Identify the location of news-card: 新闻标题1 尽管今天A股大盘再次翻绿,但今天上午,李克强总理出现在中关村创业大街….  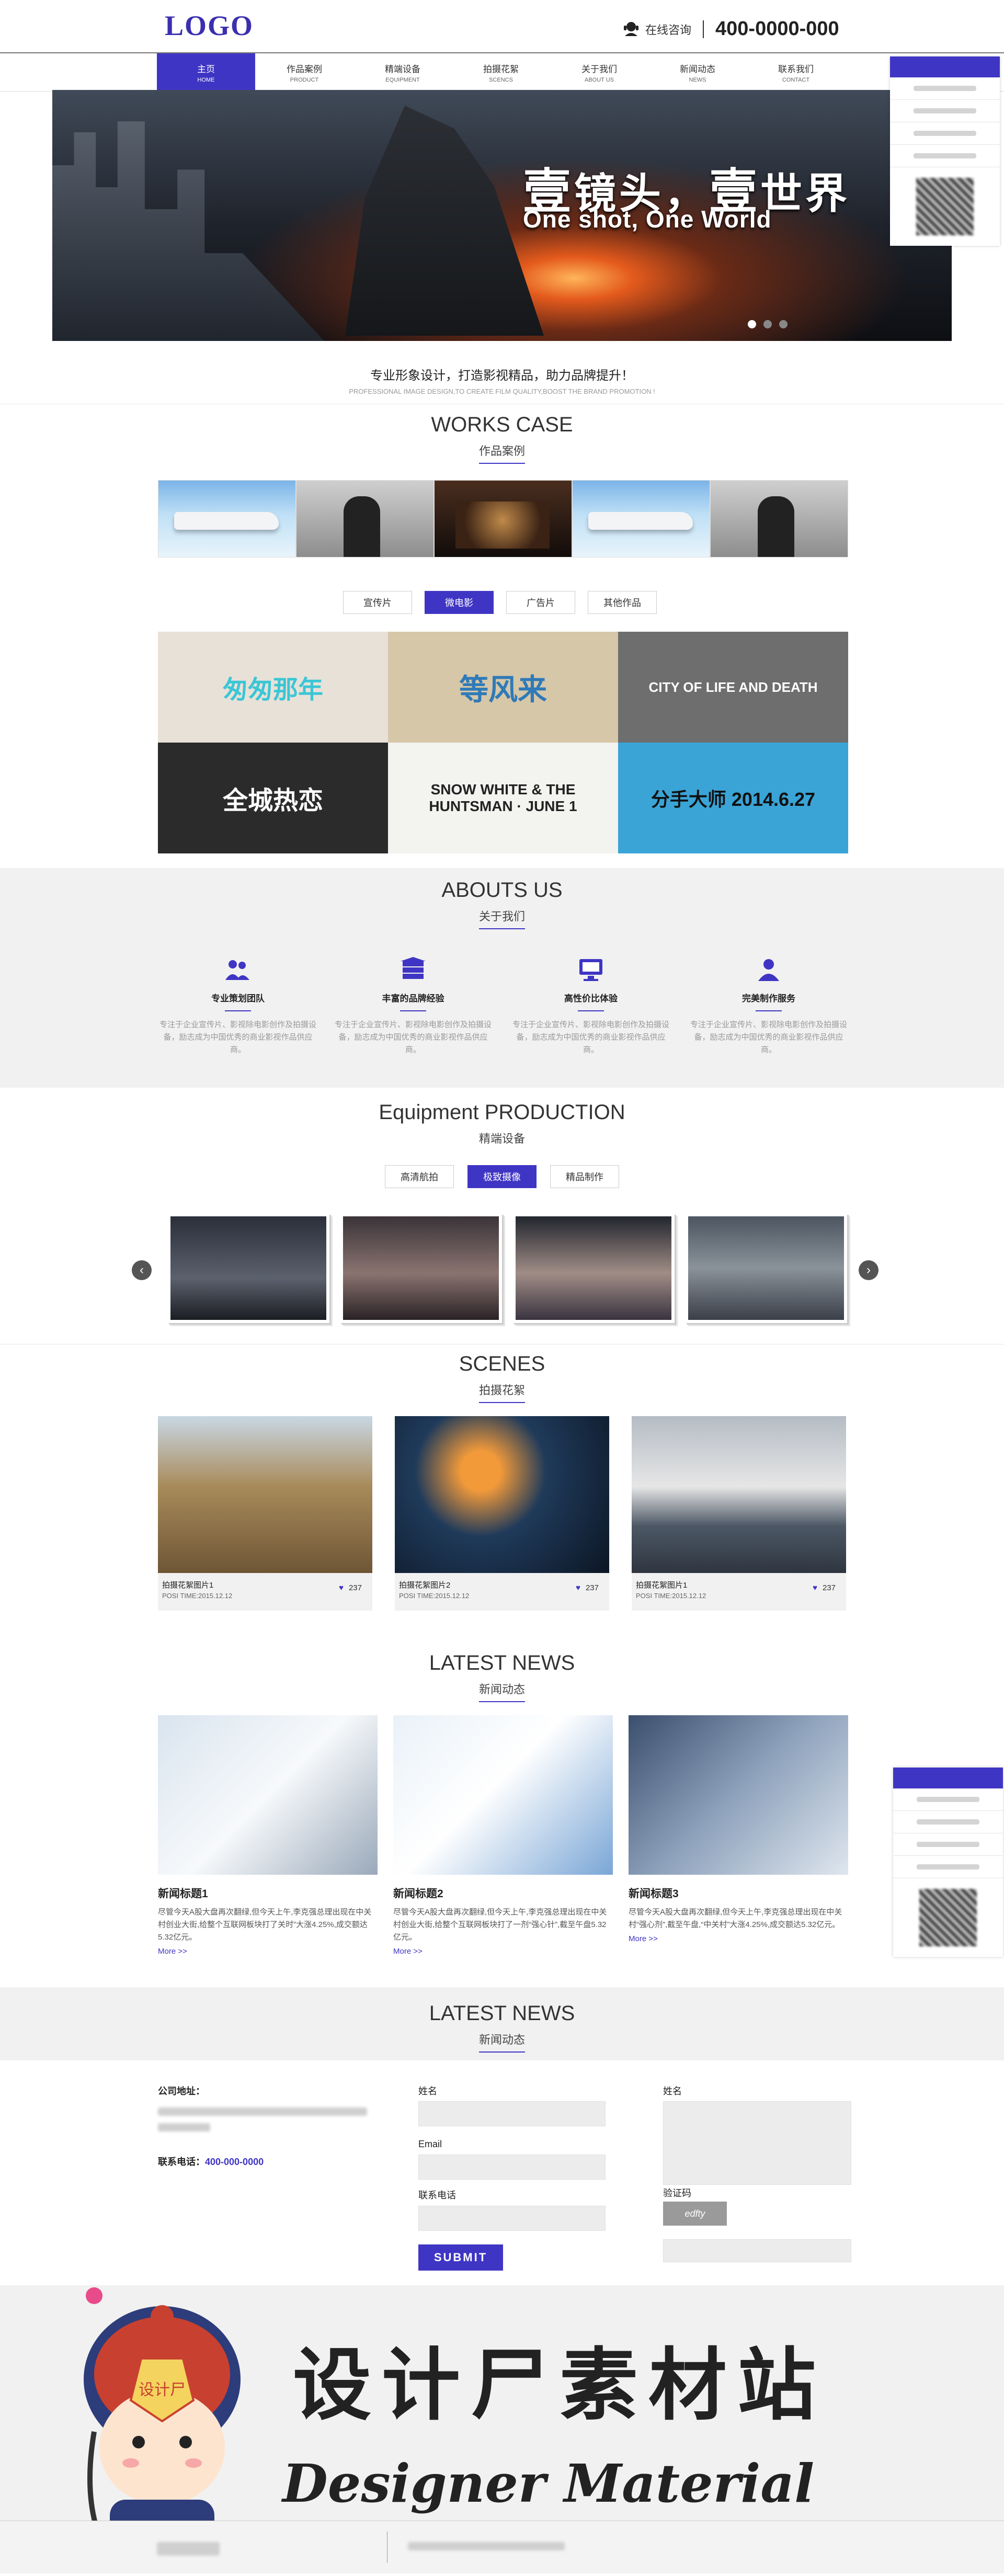
(268, 1836).